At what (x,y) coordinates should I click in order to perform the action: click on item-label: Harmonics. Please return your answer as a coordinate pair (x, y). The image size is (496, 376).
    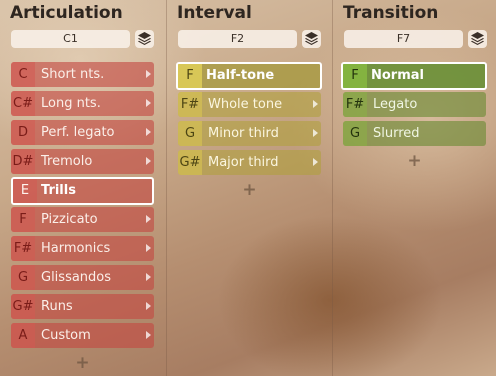
    Looking at the image, I should click on (76, 248).